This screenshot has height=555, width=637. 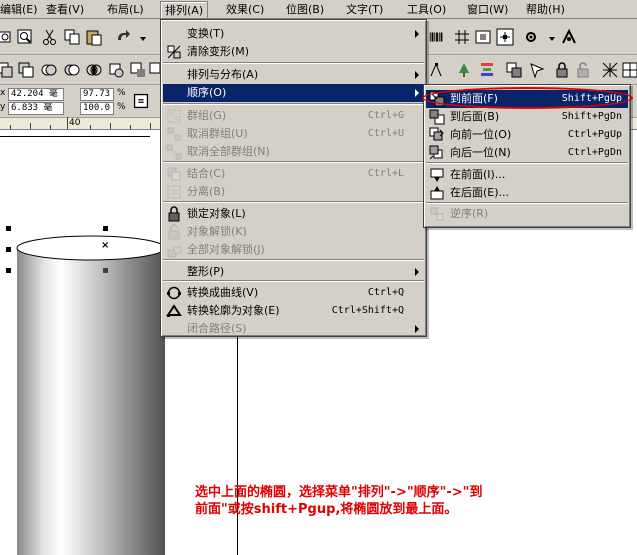 What do you see at coordinates (116, 70) in the screenshot?
I see `simplify-icon` at bounding box center [116, 70].